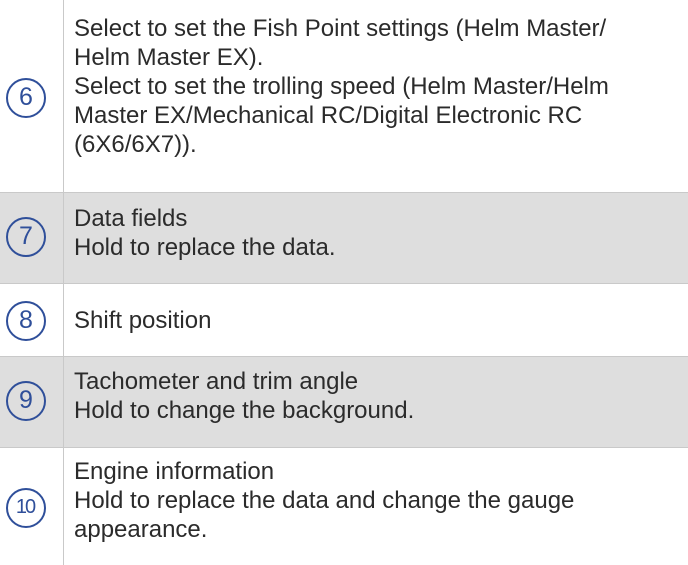  Describe the element at coordinates (244, 410) in the screenshot. I see `description-line: Hold to change the background.` at that location.